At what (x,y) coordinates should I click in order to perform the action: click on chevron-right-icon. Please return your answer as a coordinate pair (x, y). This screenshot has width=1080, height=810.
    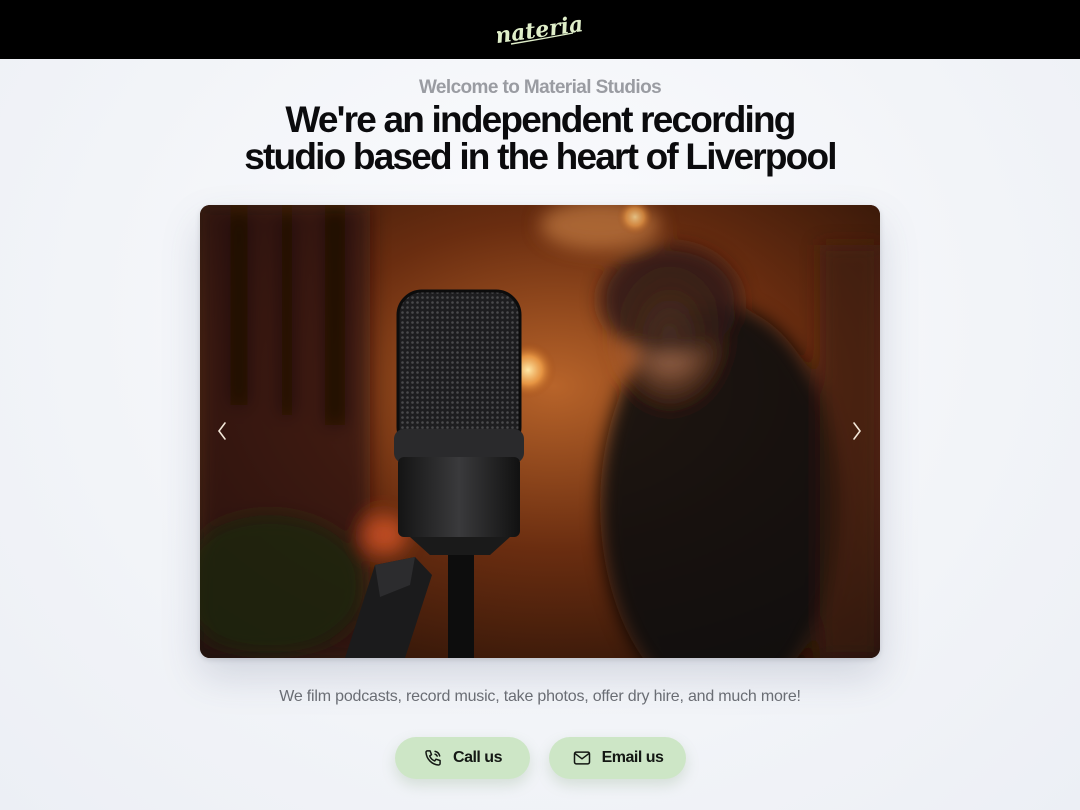
    Looking at the image, I should click on (857, 431).